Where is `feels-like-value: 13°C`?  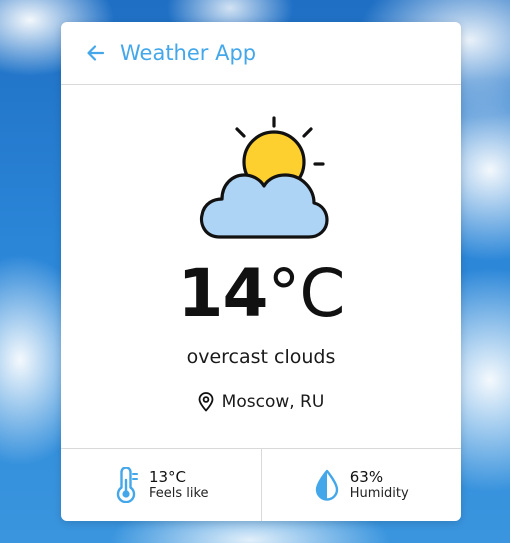
feels-like-value: 13°C is located at coordinates (167, 477).